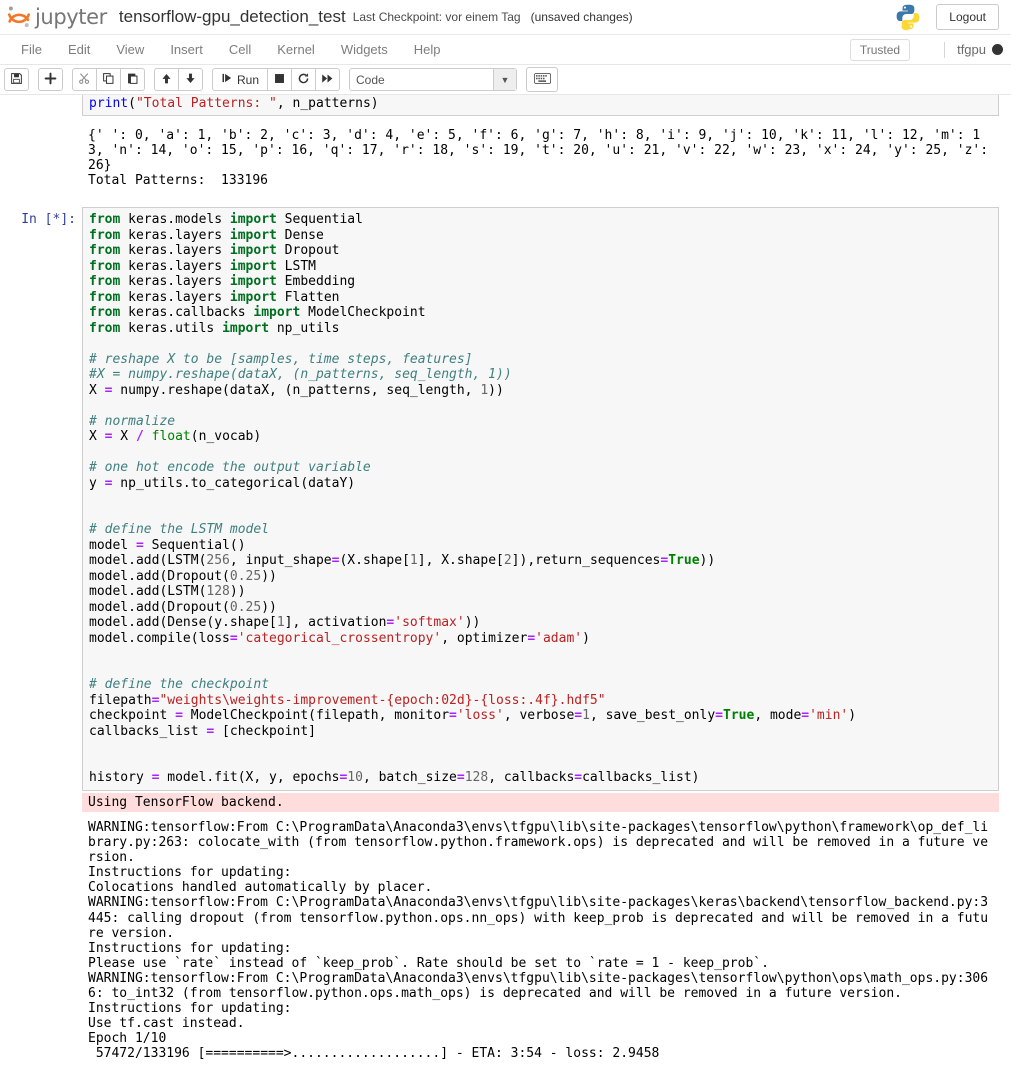 The width and height of the screenshot is (1011, 1071). I want to click on copy-icon, so click(108, 80).